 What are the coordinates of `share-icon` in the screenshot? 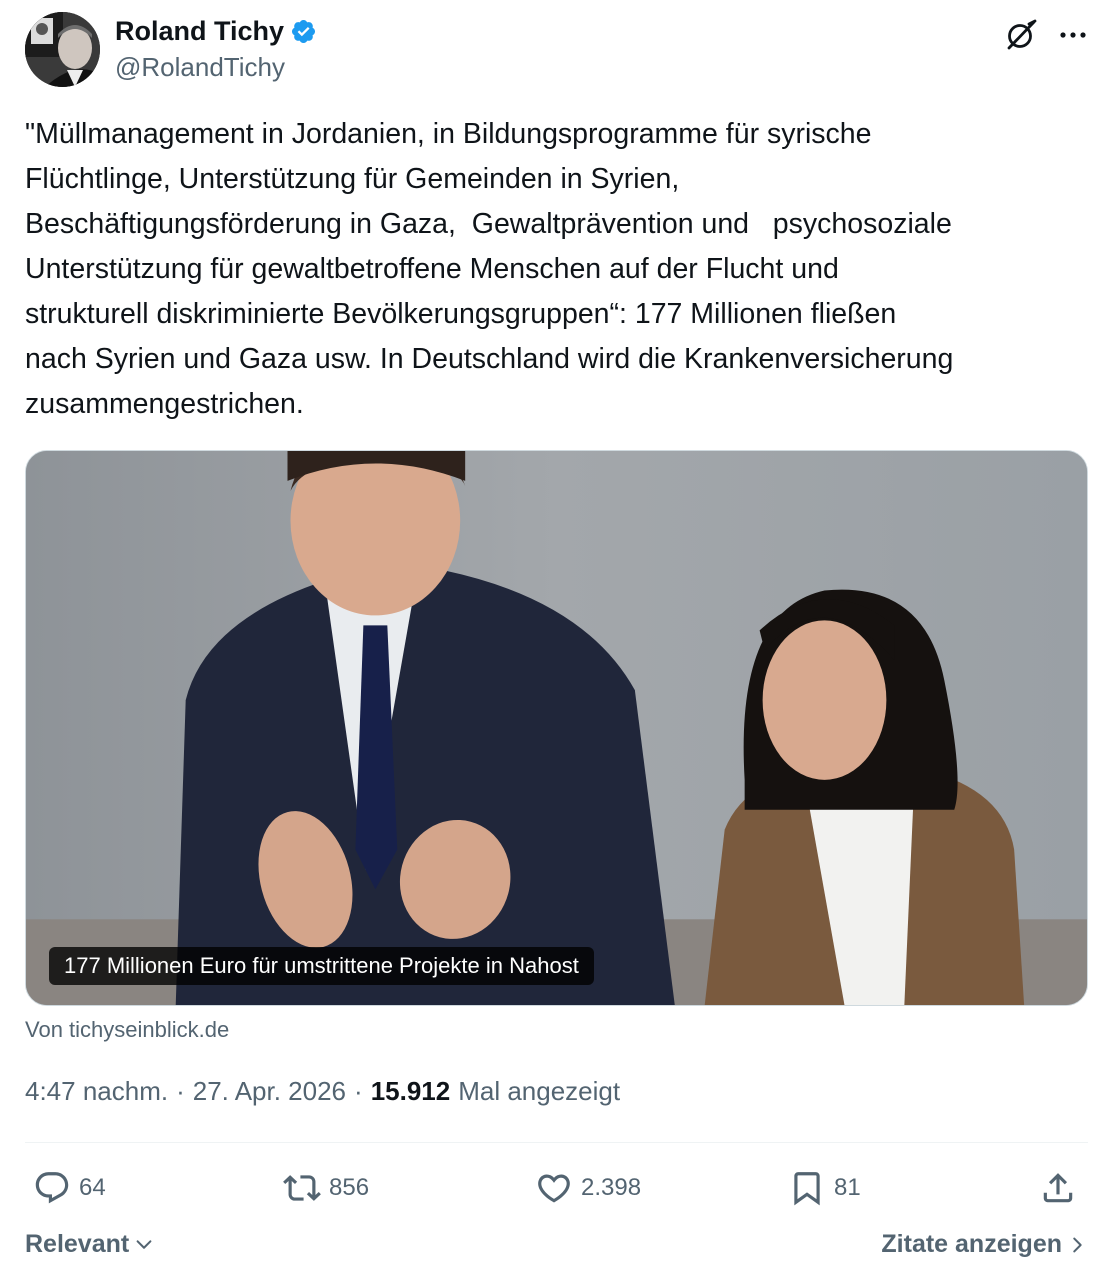 It's located at (1058, 1188).